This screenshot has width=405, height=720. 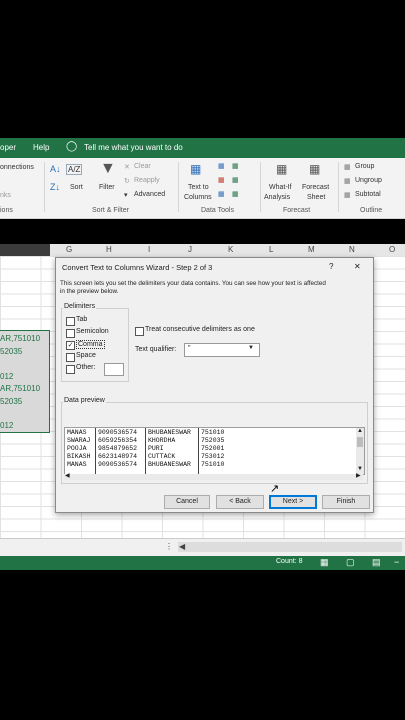 What do you see at coordinates (217, 210) in the screenshot?
I see `data-tools-group-label: Data Tools` at bounding box center [217, 210].